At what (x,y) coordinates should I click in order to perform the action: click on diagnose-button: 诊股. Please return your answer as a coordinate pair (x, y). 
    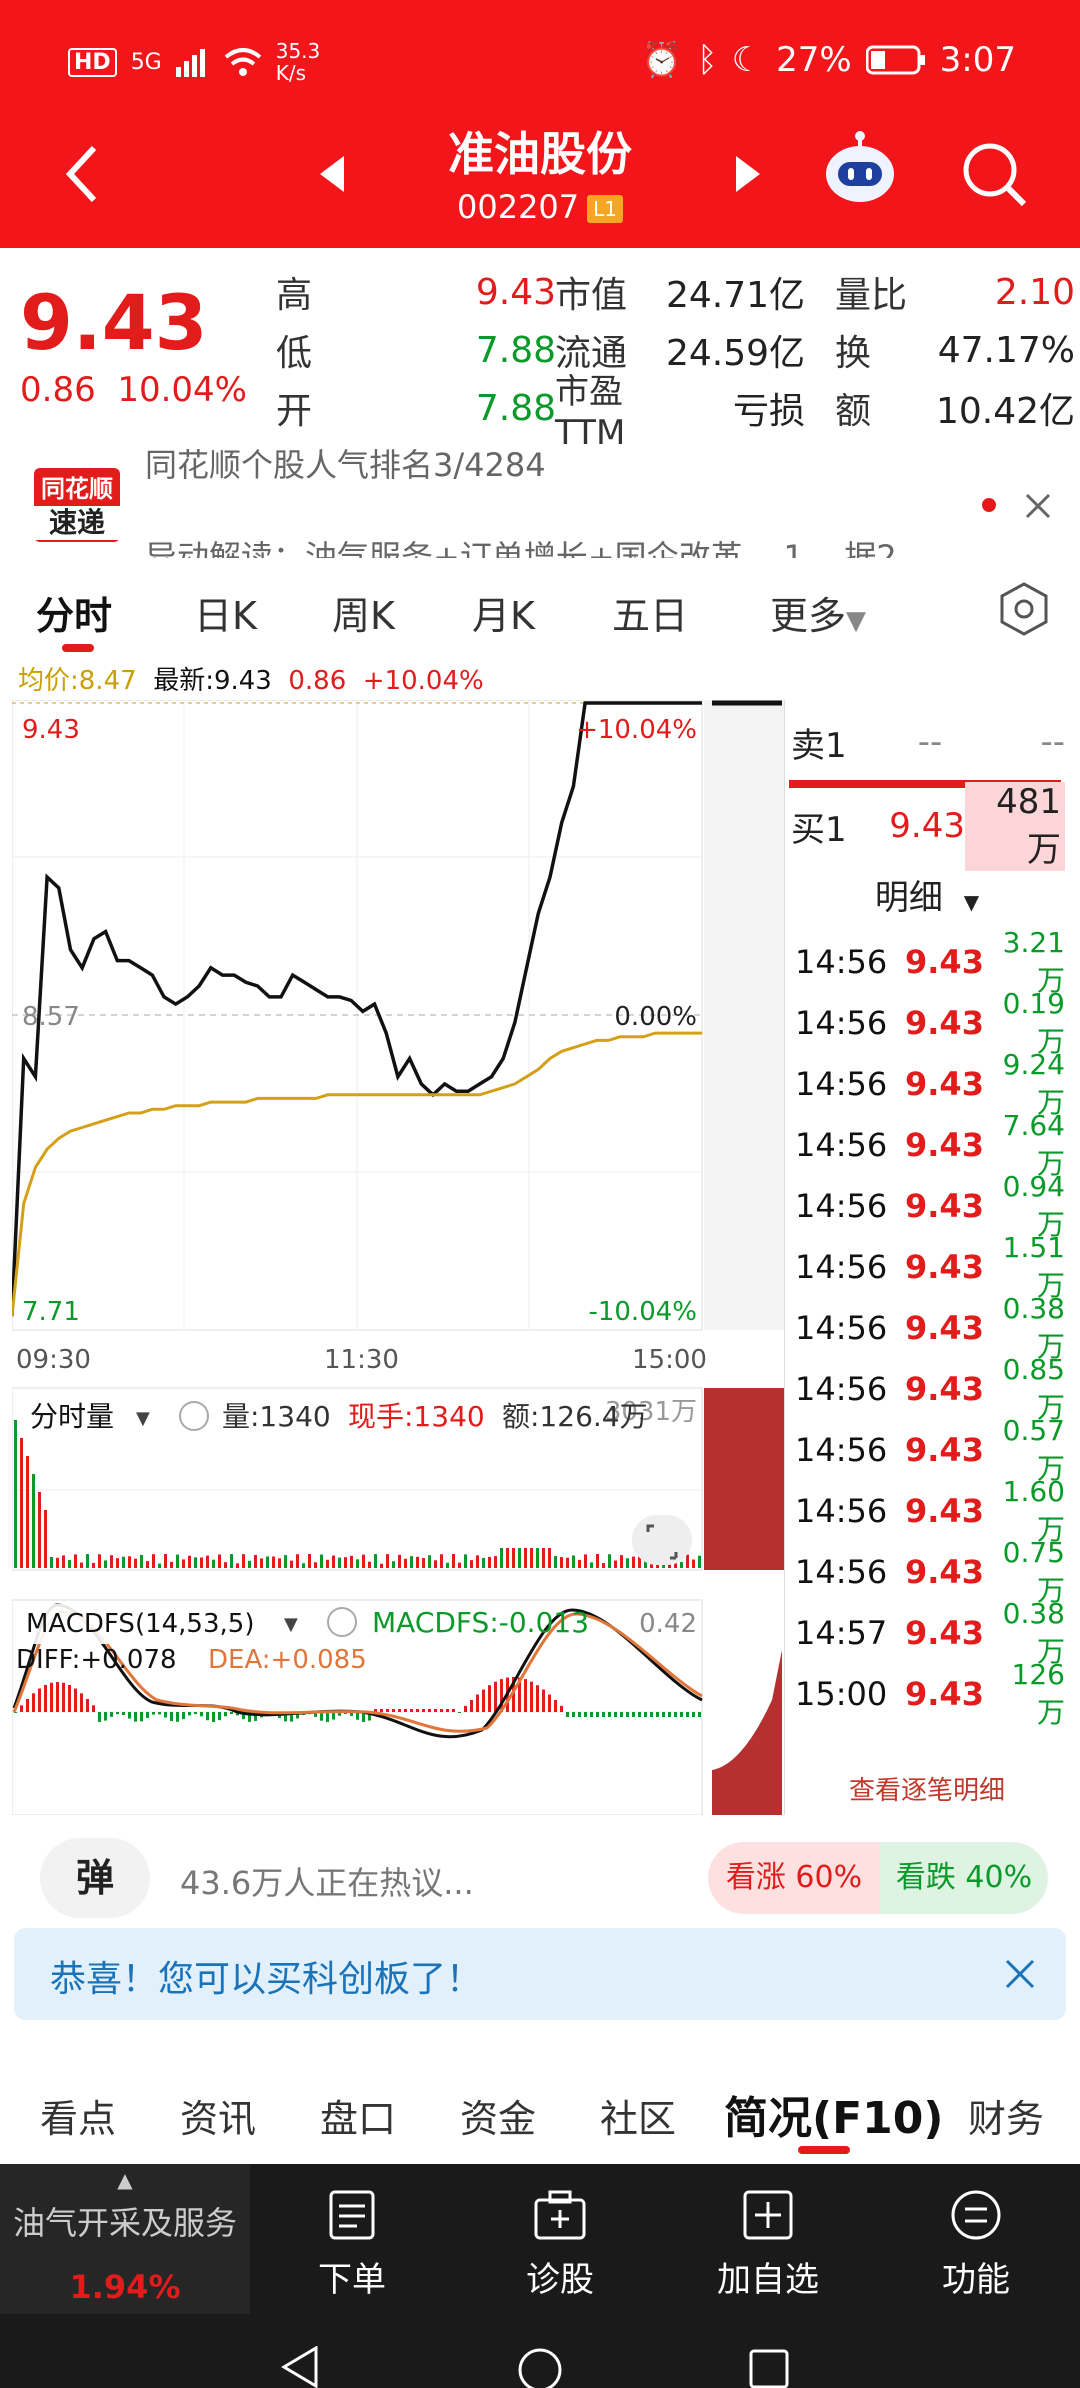
    Looking at the image, I should click on (560, 2244).